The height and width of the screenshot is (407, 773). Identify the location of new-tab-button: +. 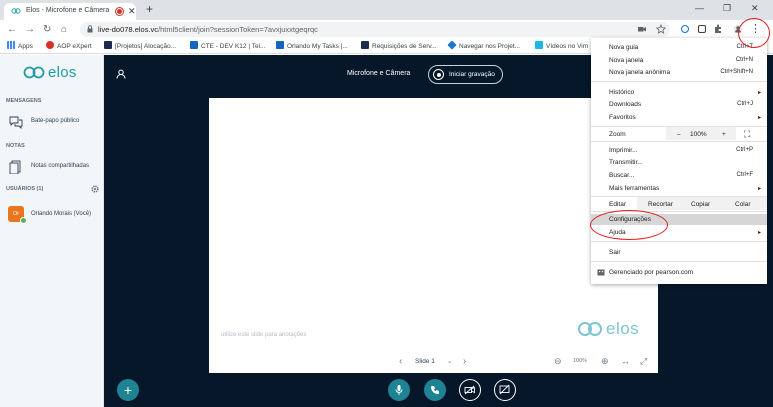
(149, 9).